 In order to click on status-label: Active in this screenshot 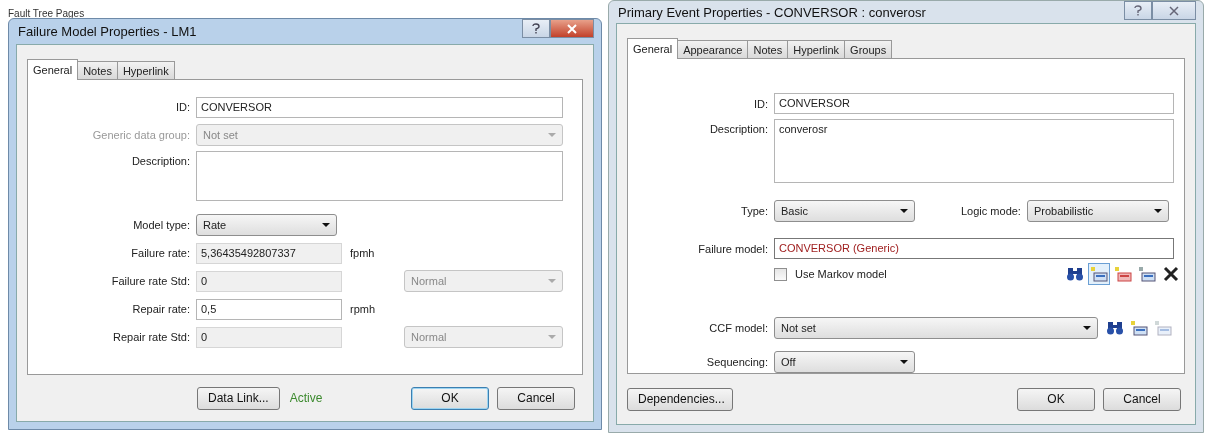, I will do `click(306, 398)`.